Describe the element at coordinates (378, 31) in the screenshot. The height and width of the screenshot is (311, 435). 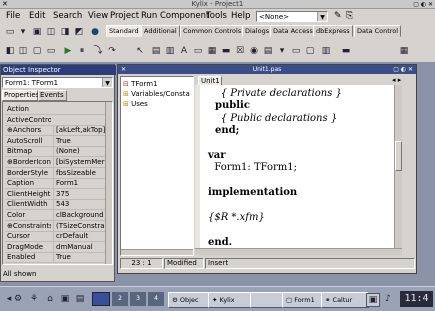
I see `tab-data-control: Data Control` at that location.